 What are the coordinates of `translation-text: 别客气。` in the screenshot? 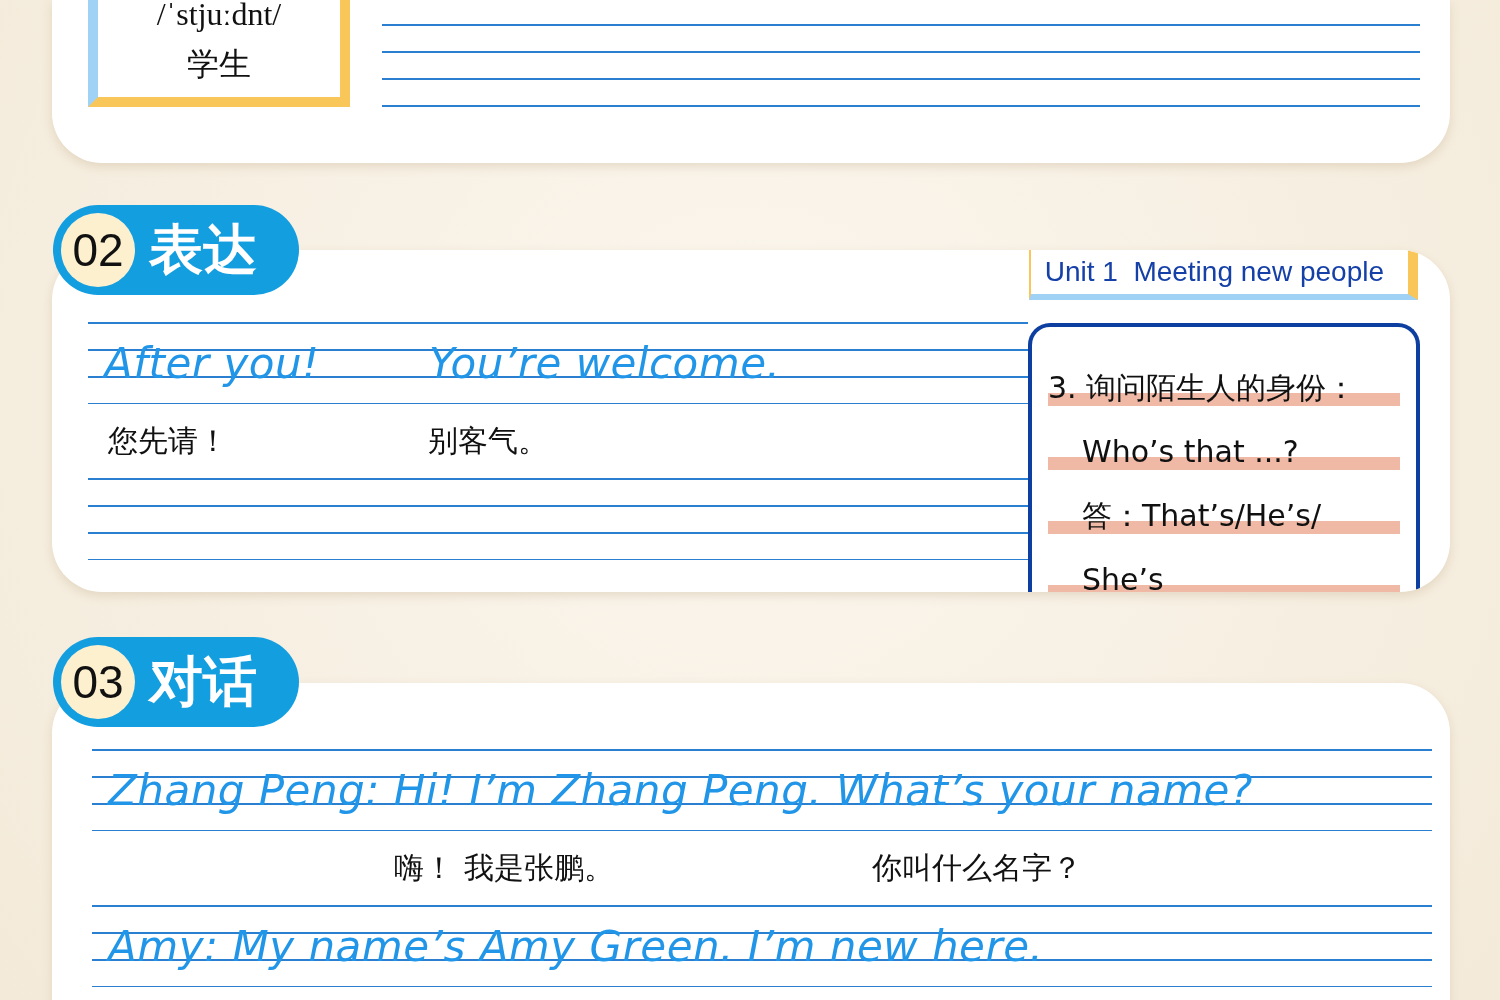 It's located at (488, 440).